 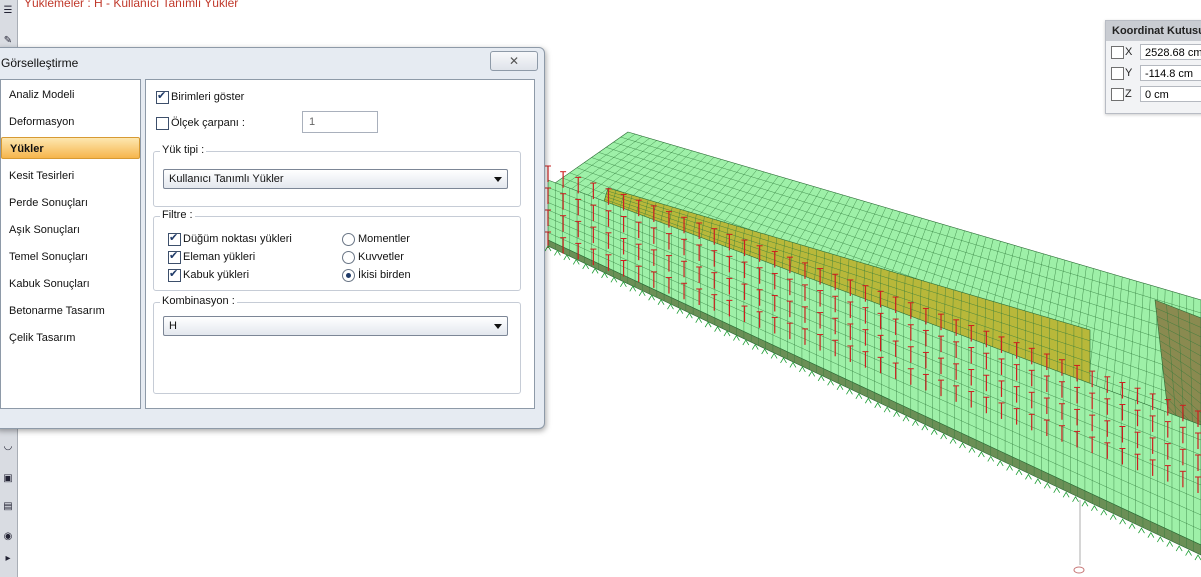 I want to click on scale-factor-label: Ölçek çarpanı :, so click(x=208, y=123).